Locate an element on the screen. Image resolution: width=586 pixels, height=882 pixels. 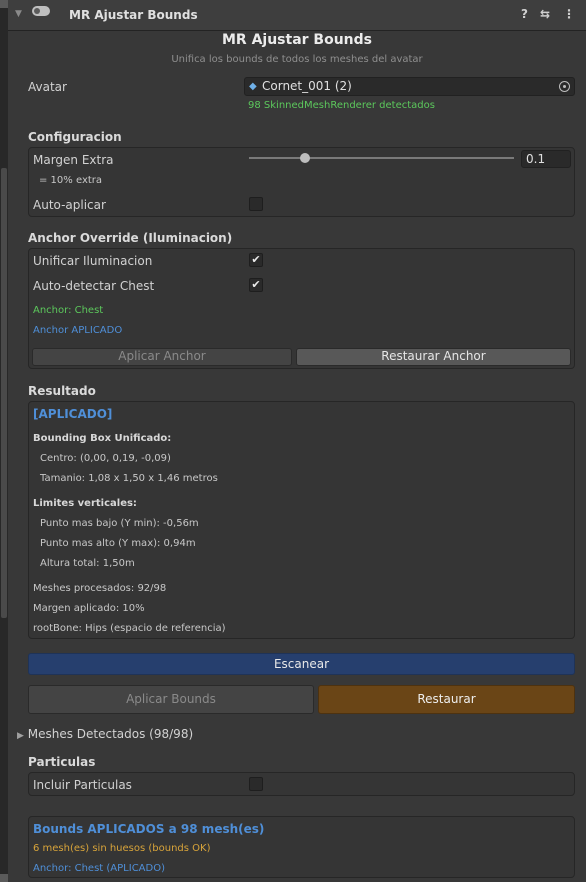
page-title: MR Ajustar Bounds is located at coordinates (296, 40).